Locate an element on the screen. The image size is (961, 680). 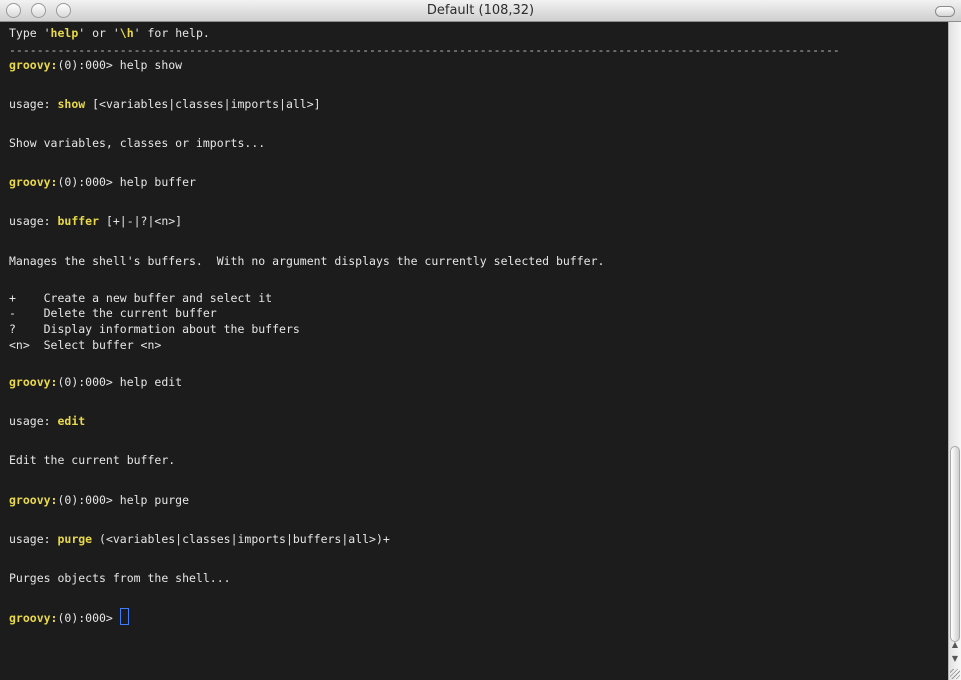
title-bar: Default (108,32) is located at coordinates (480, 11).